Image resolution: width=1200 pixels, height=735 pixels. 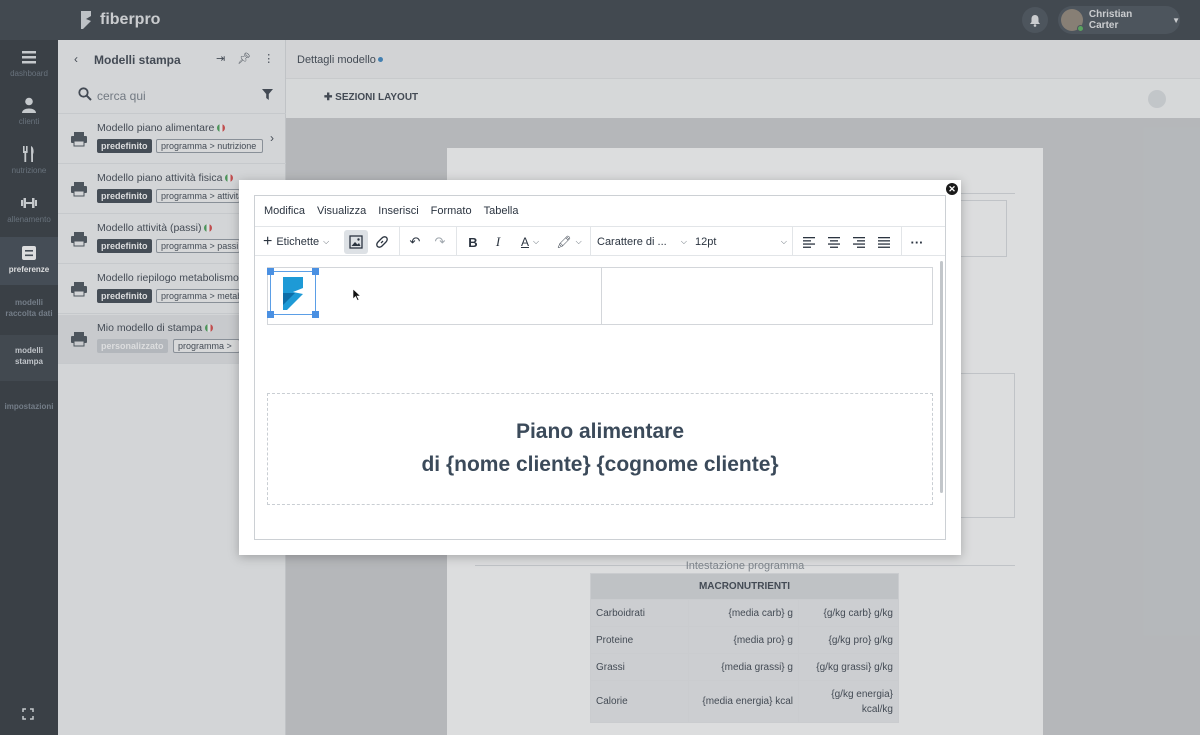 I want to click on redo-icon: ↷, so click(x=440, y=241).